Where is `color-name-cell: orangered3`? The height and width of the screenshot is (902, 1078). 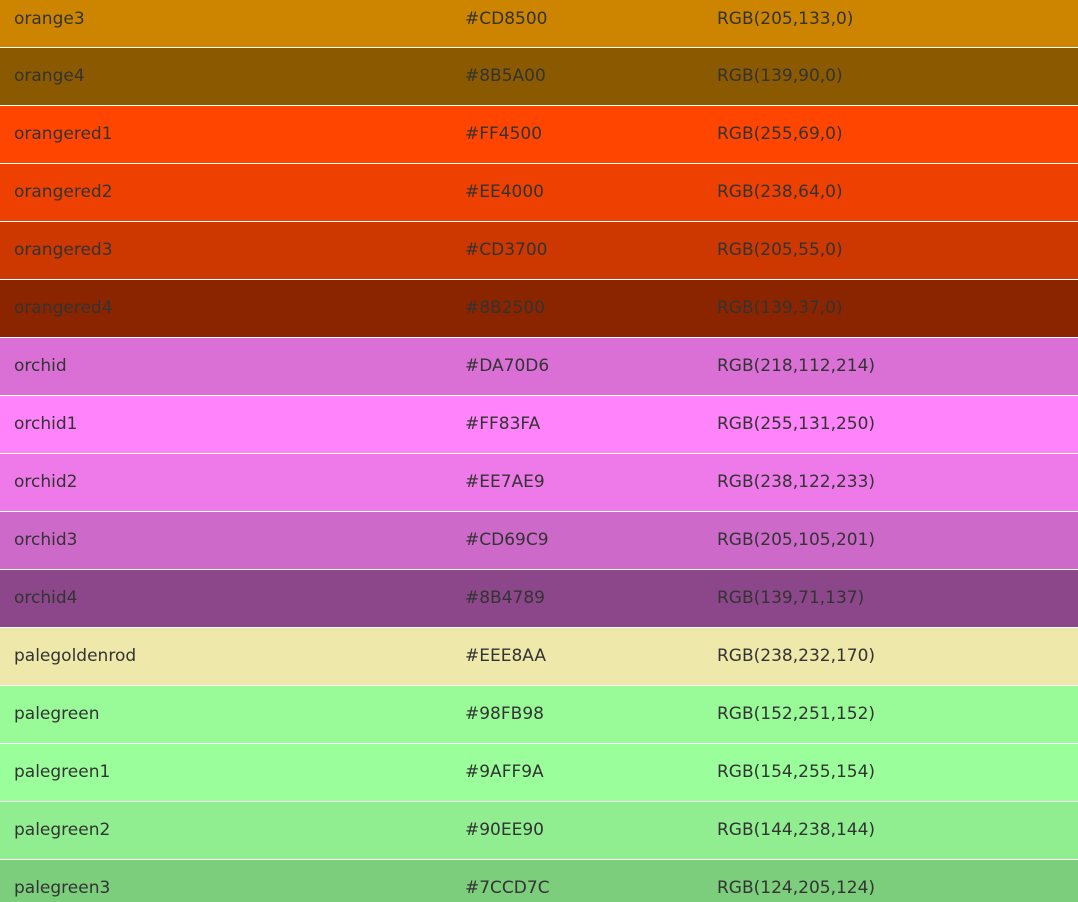 color-name-cell: orangered3 is located at coordinates (225, 250).